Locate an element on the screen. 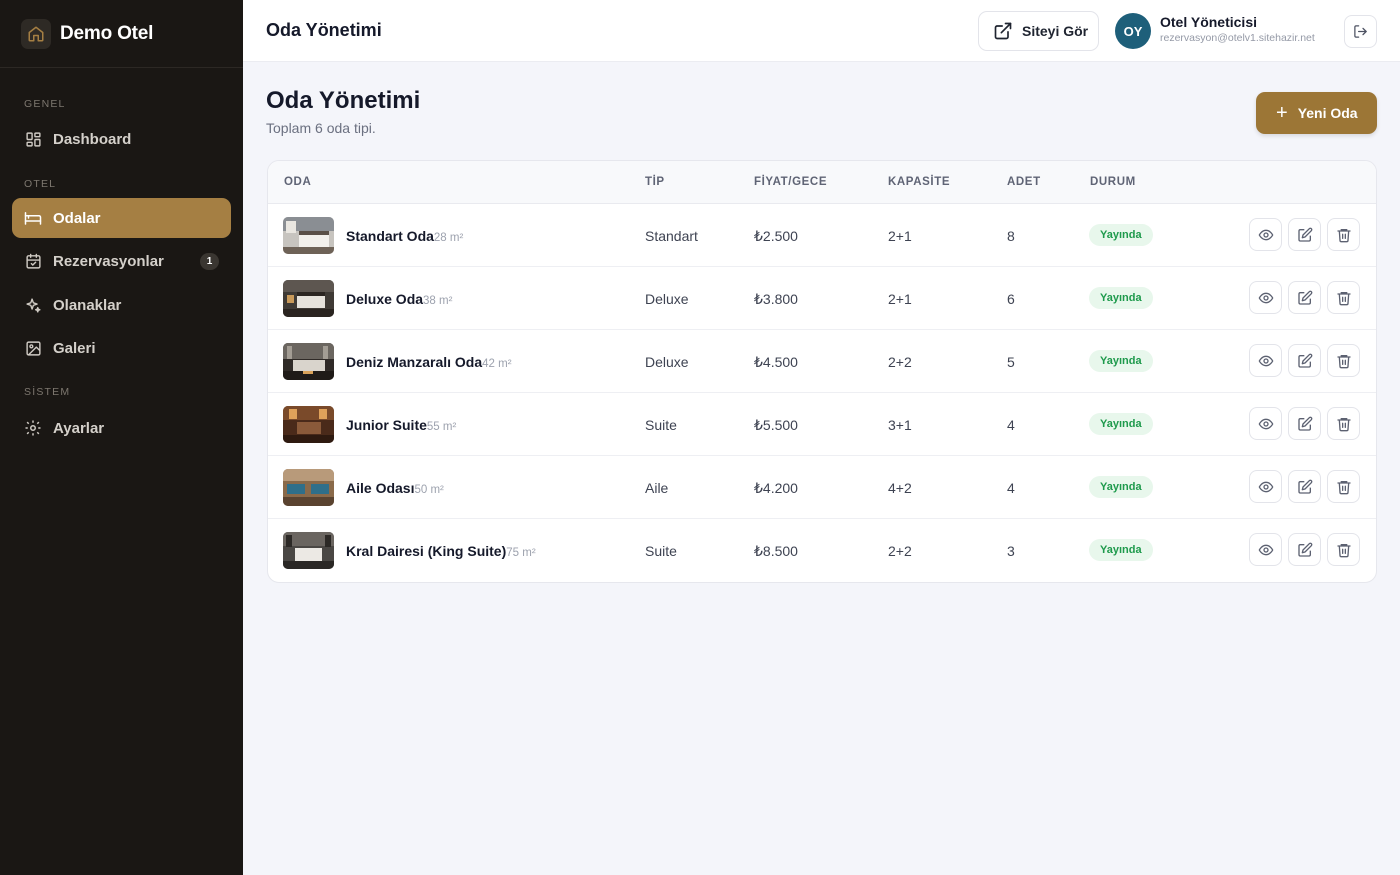 The width and height of the screenshot is (1400, 875). room-price: ₺2.500 is located at coordinates (776, 236).